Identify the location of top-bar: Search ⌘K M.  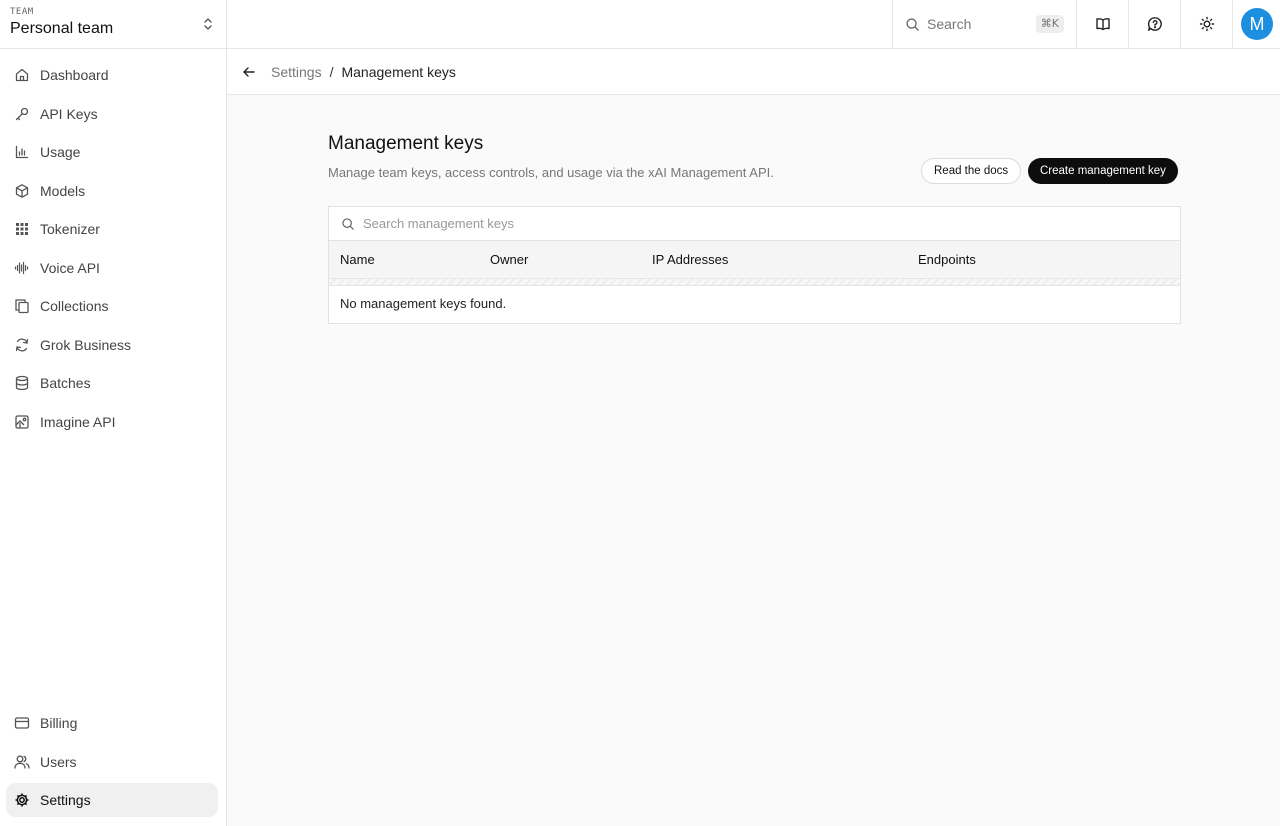
(753, 24).